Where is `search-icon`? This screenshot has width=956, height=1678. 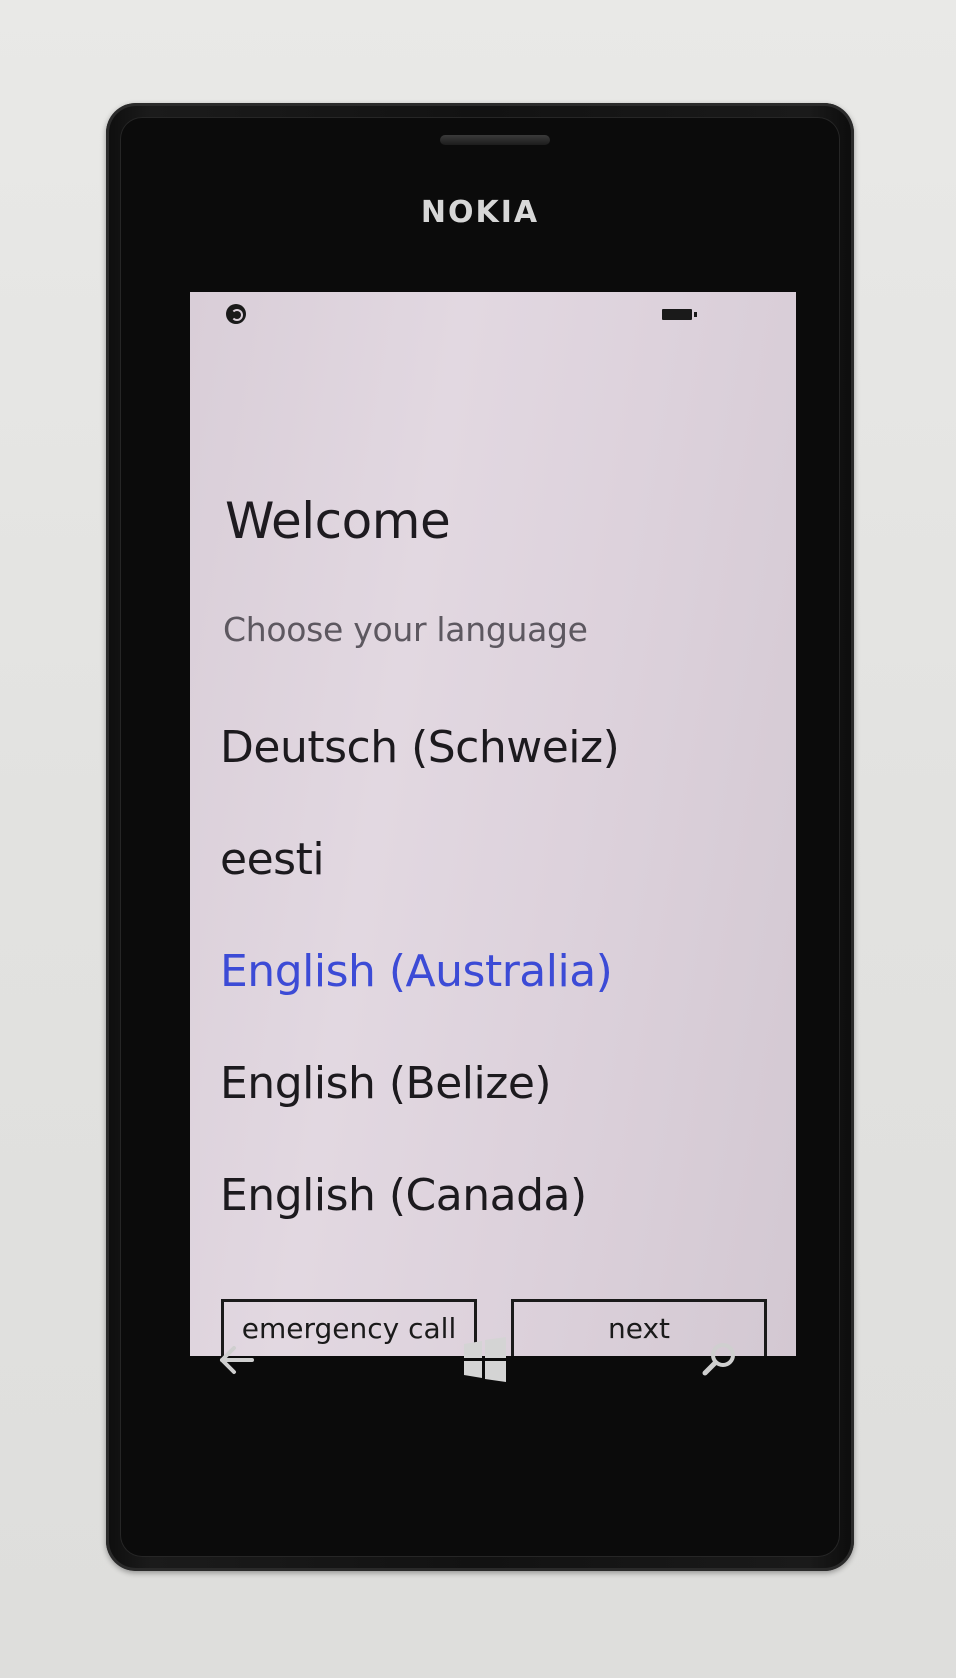 search-icon is located at coordinates (719, 1360).